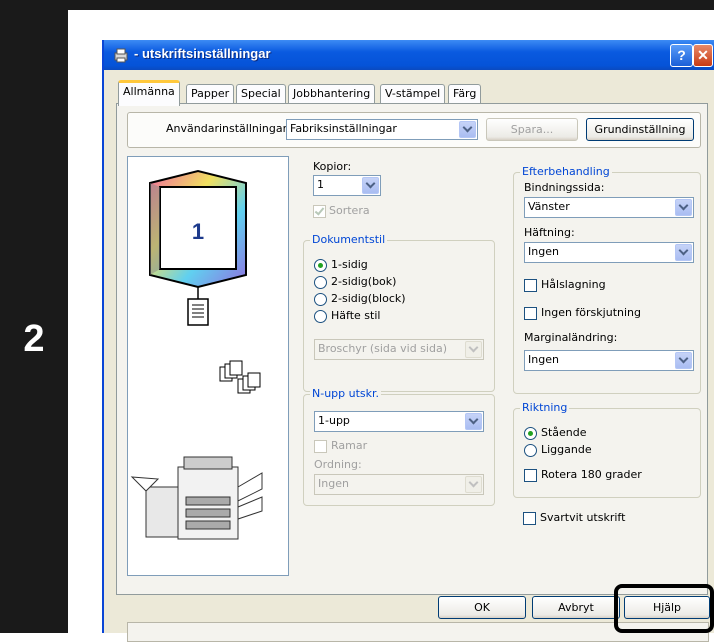 Image resolution: width=714 pixels, height=642 pixels. What do you see at coordinates (240, 377) in the screenshot?
I see `collate-pages-icon` at bounding box center [240, 377].